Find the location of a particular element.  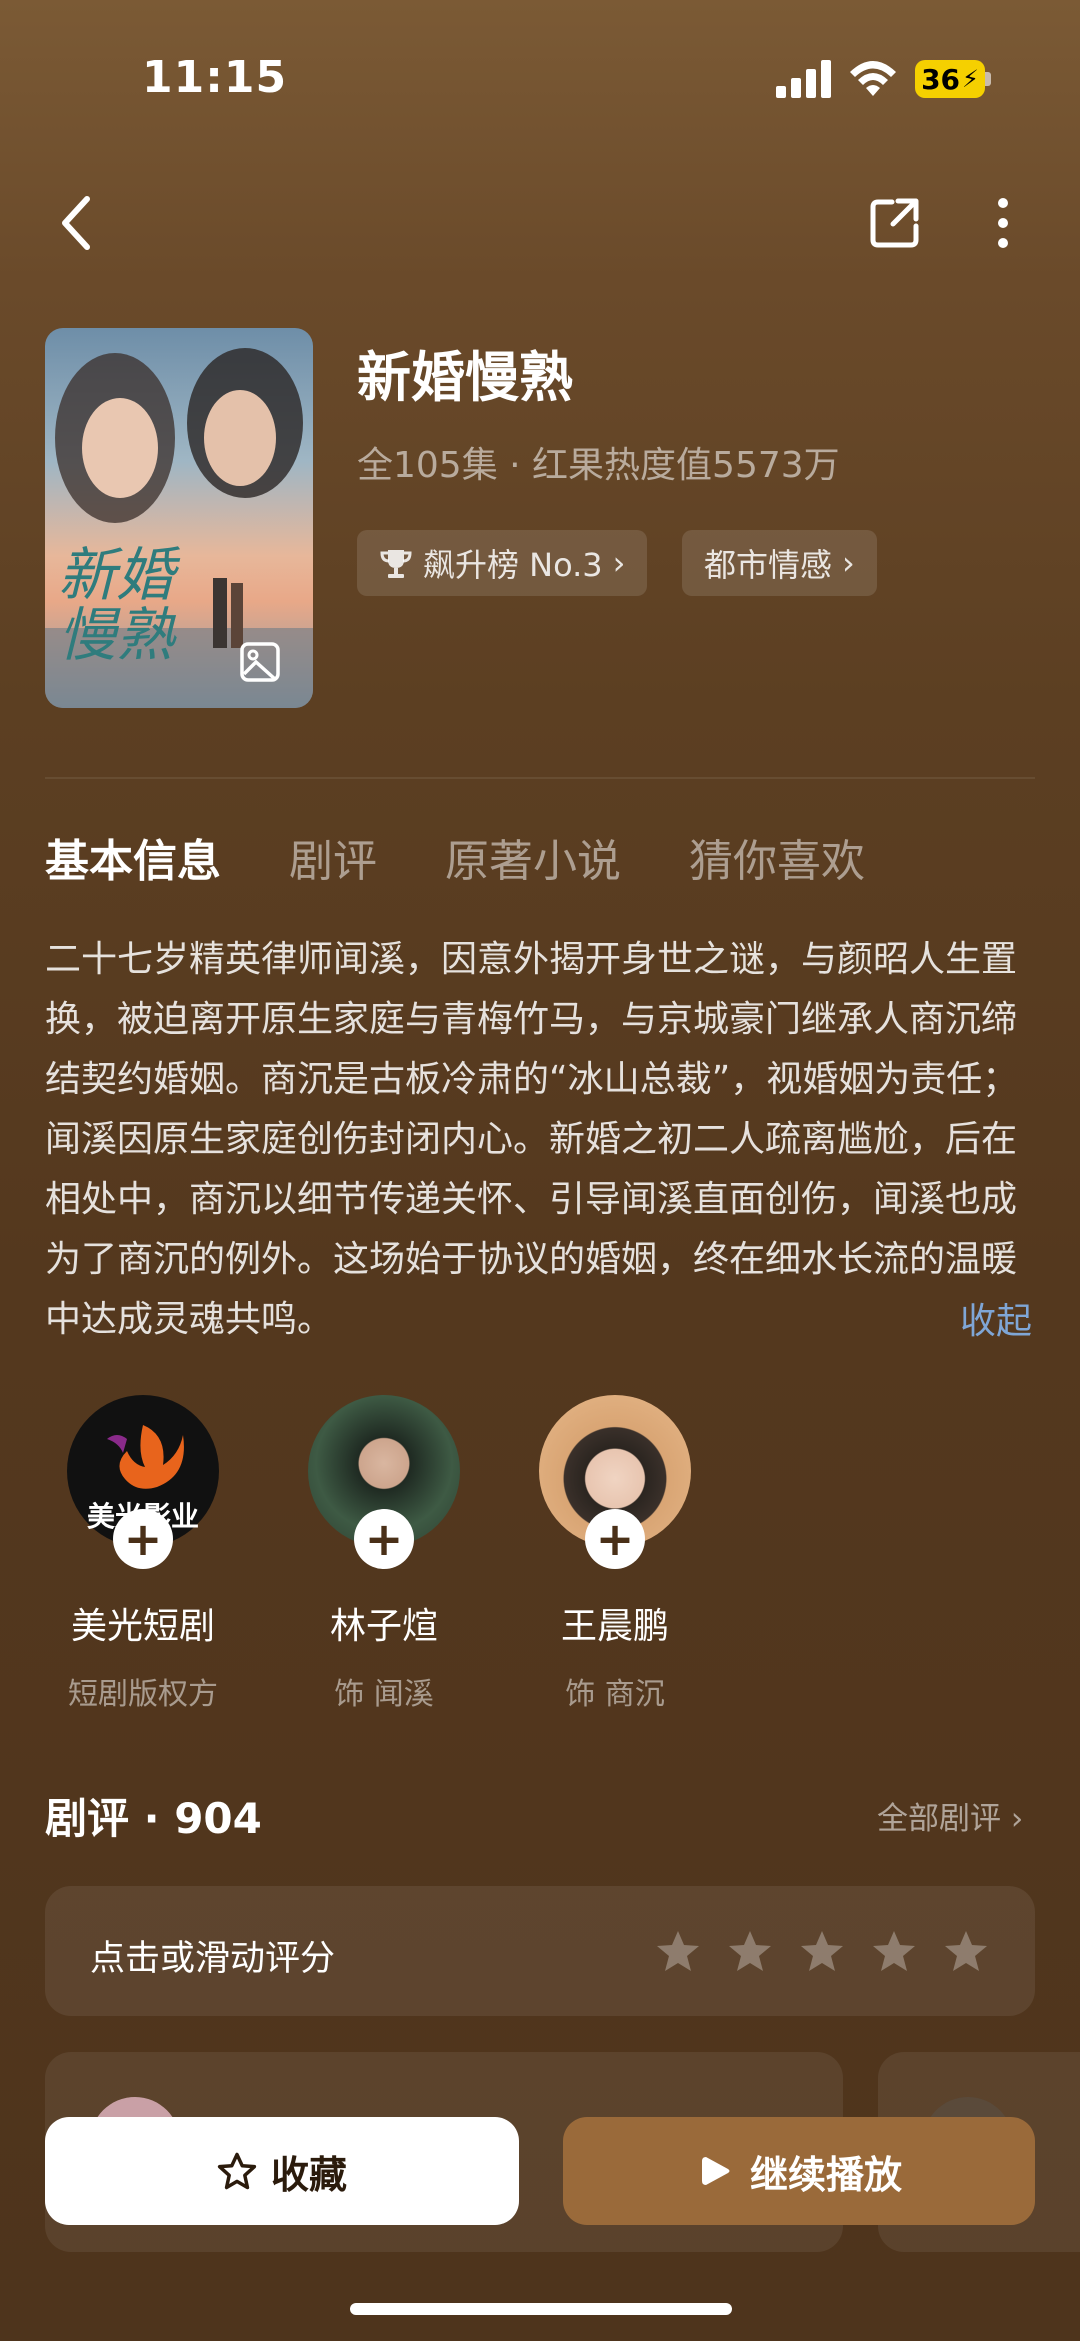

continue-play-button: 继续播放 is located at coordinates (799, 2171).